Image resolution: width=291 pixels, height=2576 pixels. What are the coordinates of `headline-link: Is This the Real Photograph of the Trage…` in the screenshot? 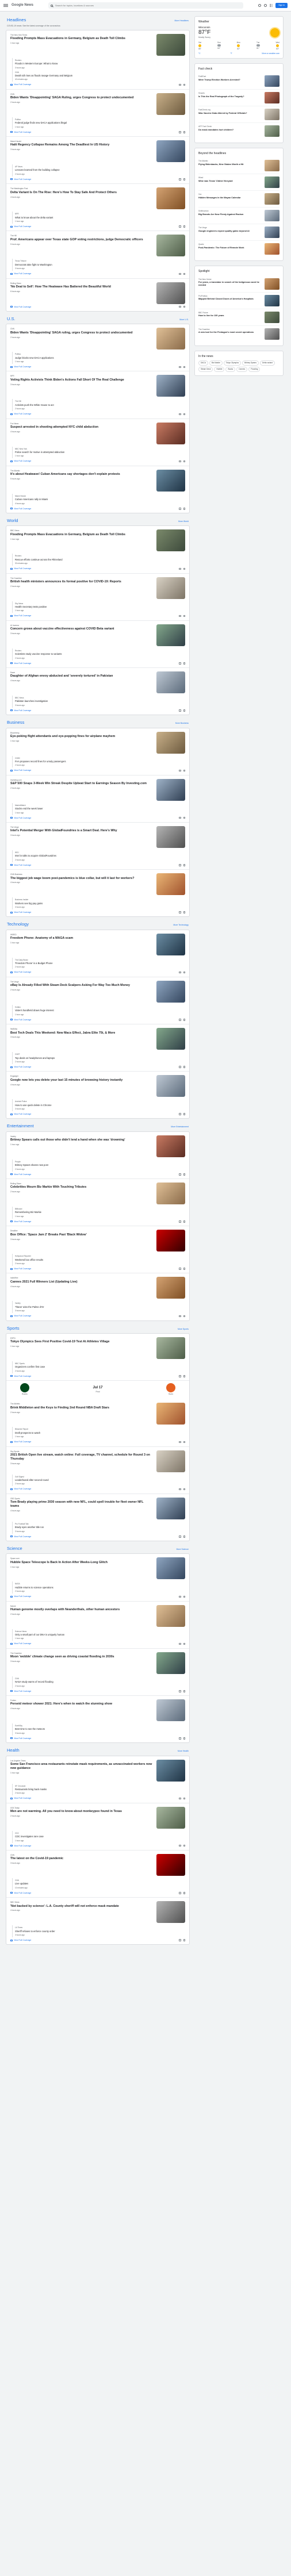 It's located at (230, 96).